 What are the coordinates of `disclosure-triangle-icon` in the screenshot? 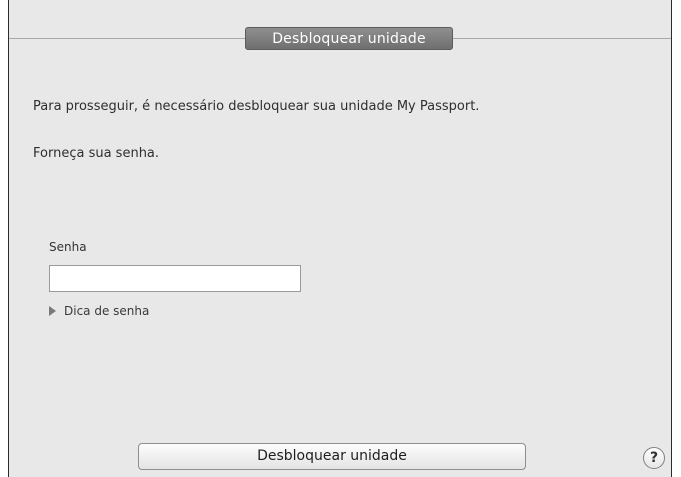 It's located at (52, 311).